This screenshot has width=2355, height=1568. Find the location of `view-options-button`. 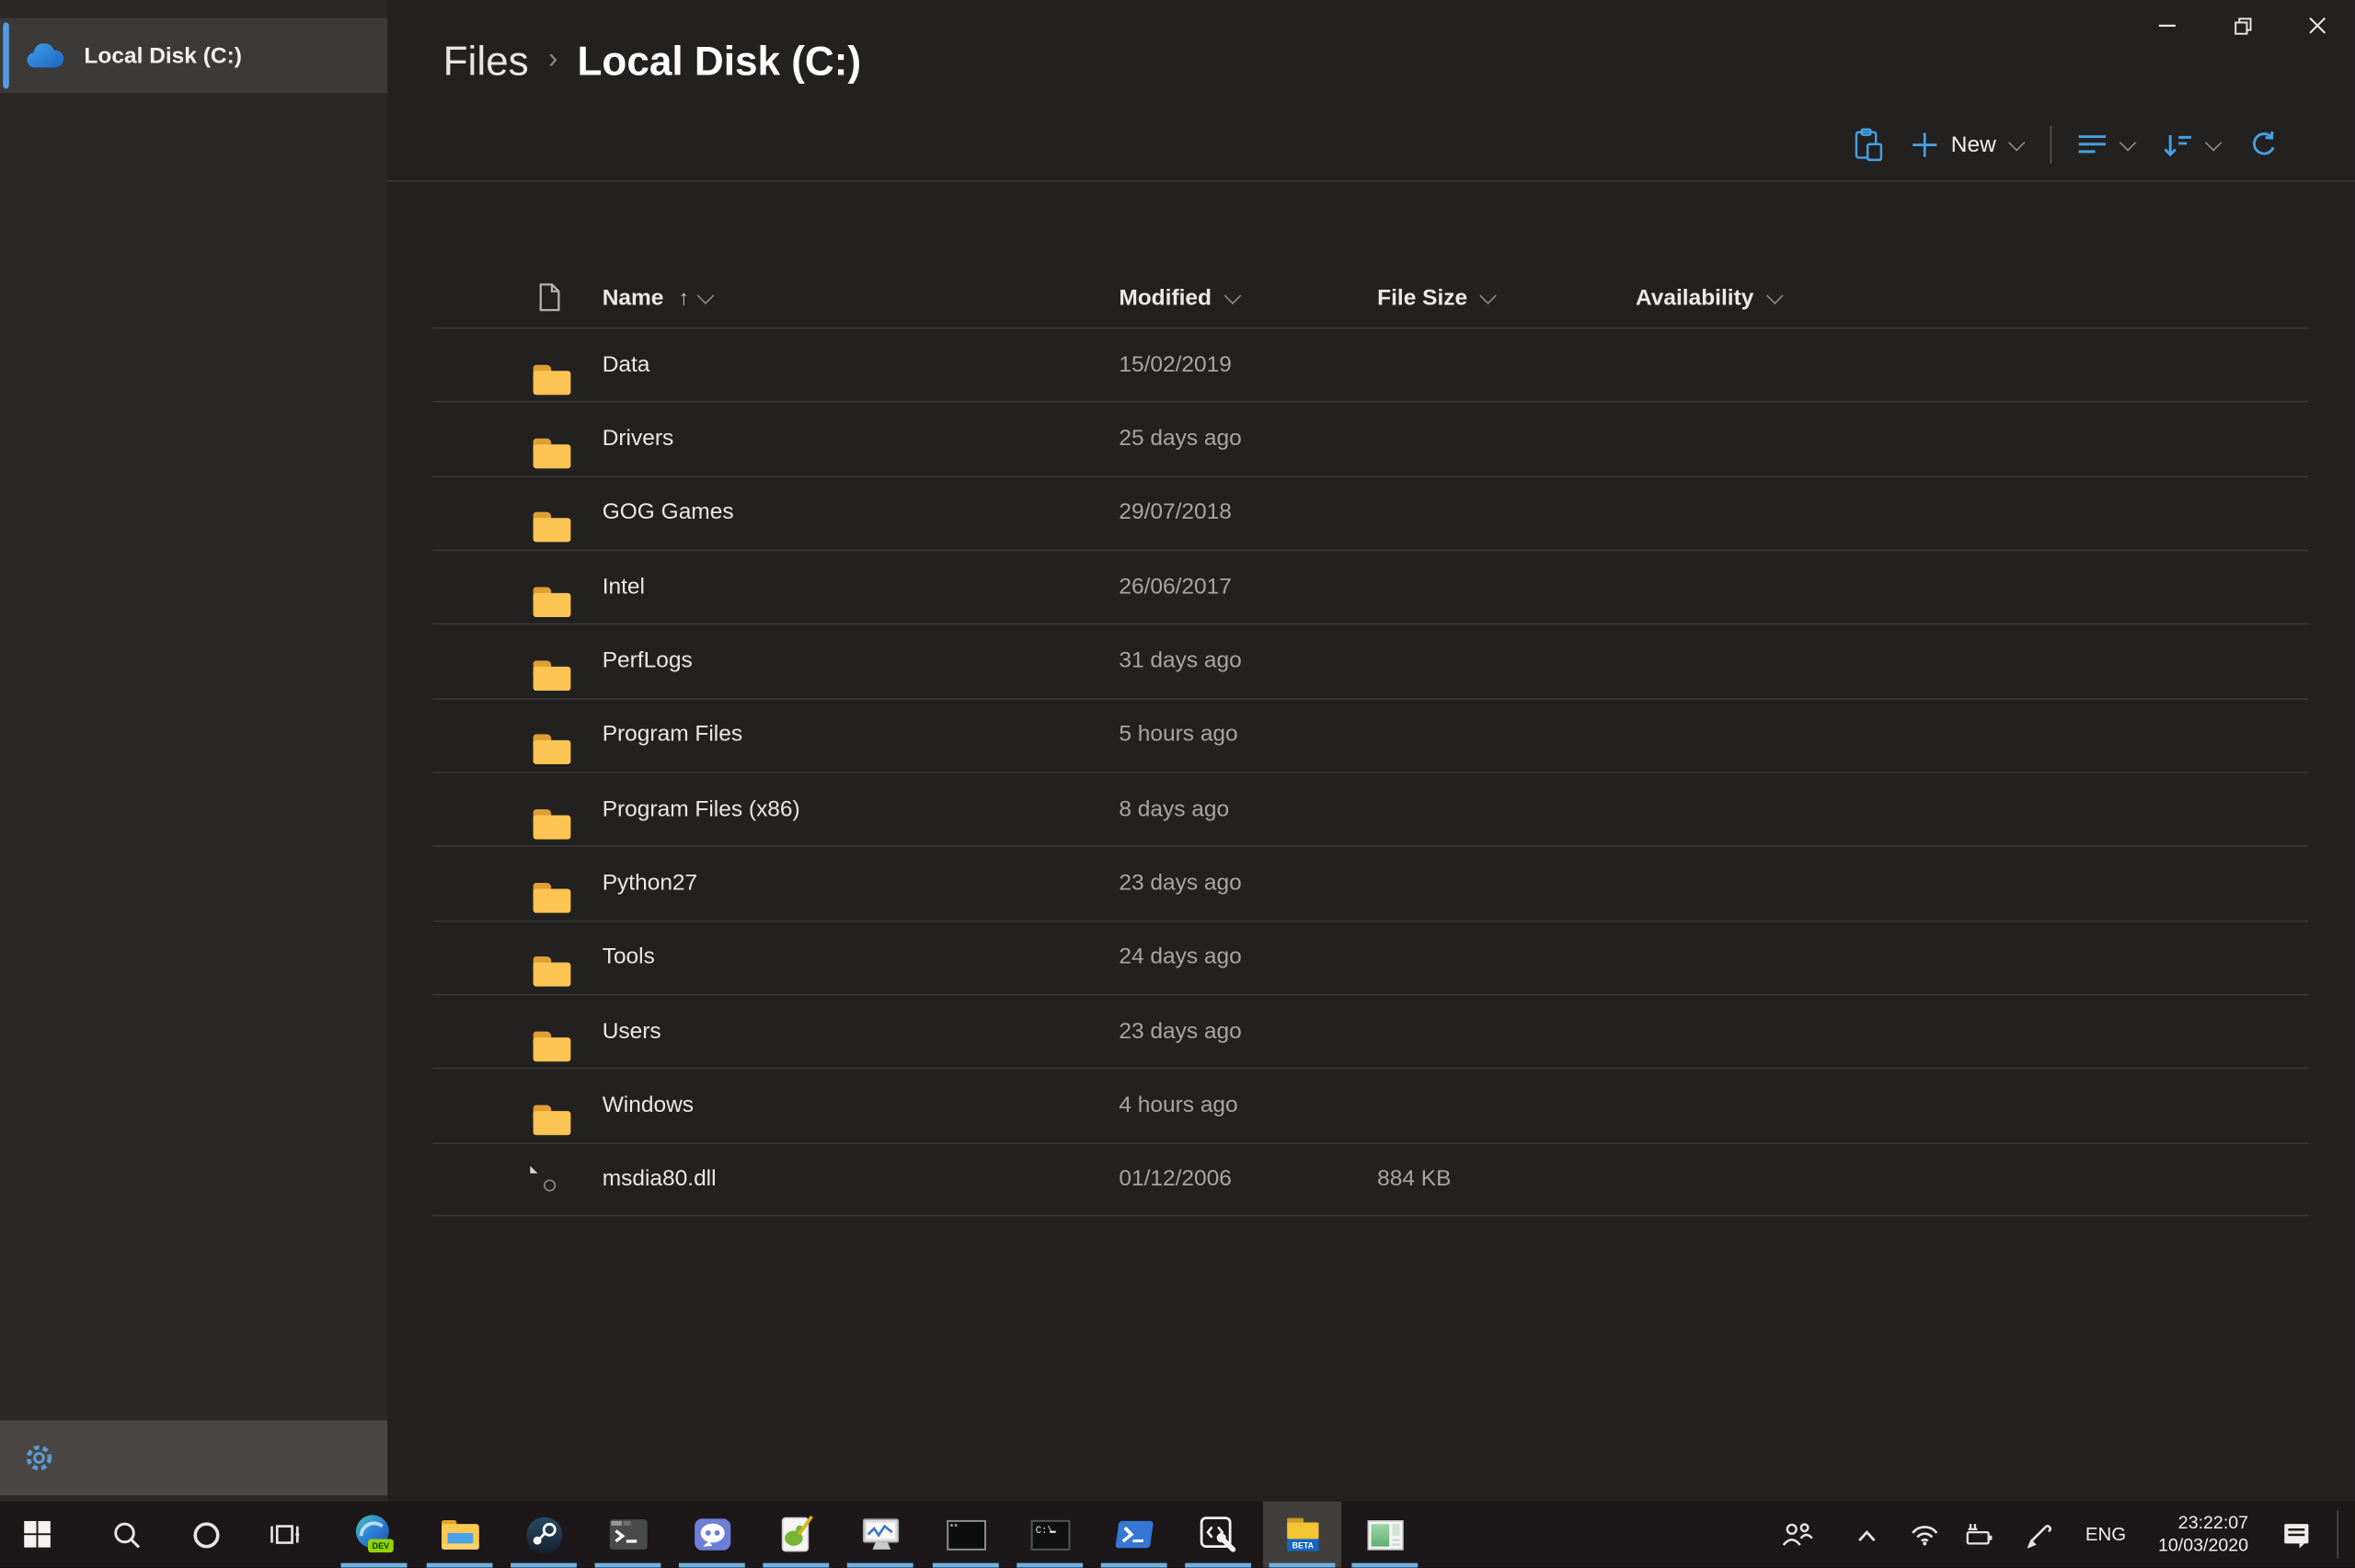

view-options-button is located at coordinates (2106, 144).